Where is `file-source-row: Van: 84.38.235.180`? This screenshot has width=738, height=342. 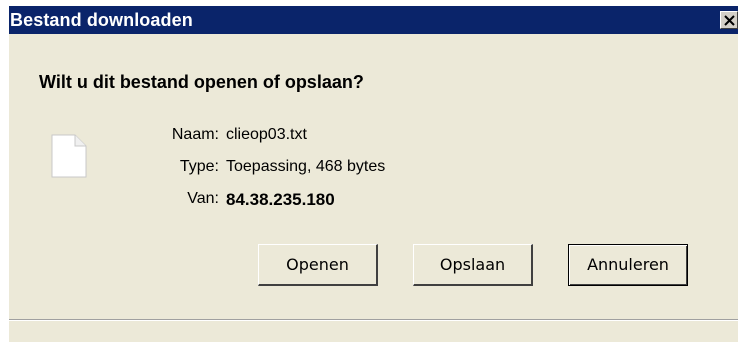 file-source-row: Van: 84.38.235.180 is located at coordinates (373, 201).